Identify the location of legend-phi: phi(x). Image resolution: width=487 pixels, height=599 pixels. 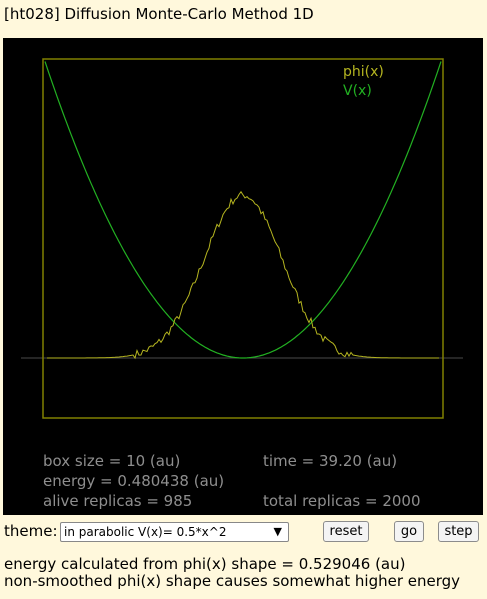
(363, 72).